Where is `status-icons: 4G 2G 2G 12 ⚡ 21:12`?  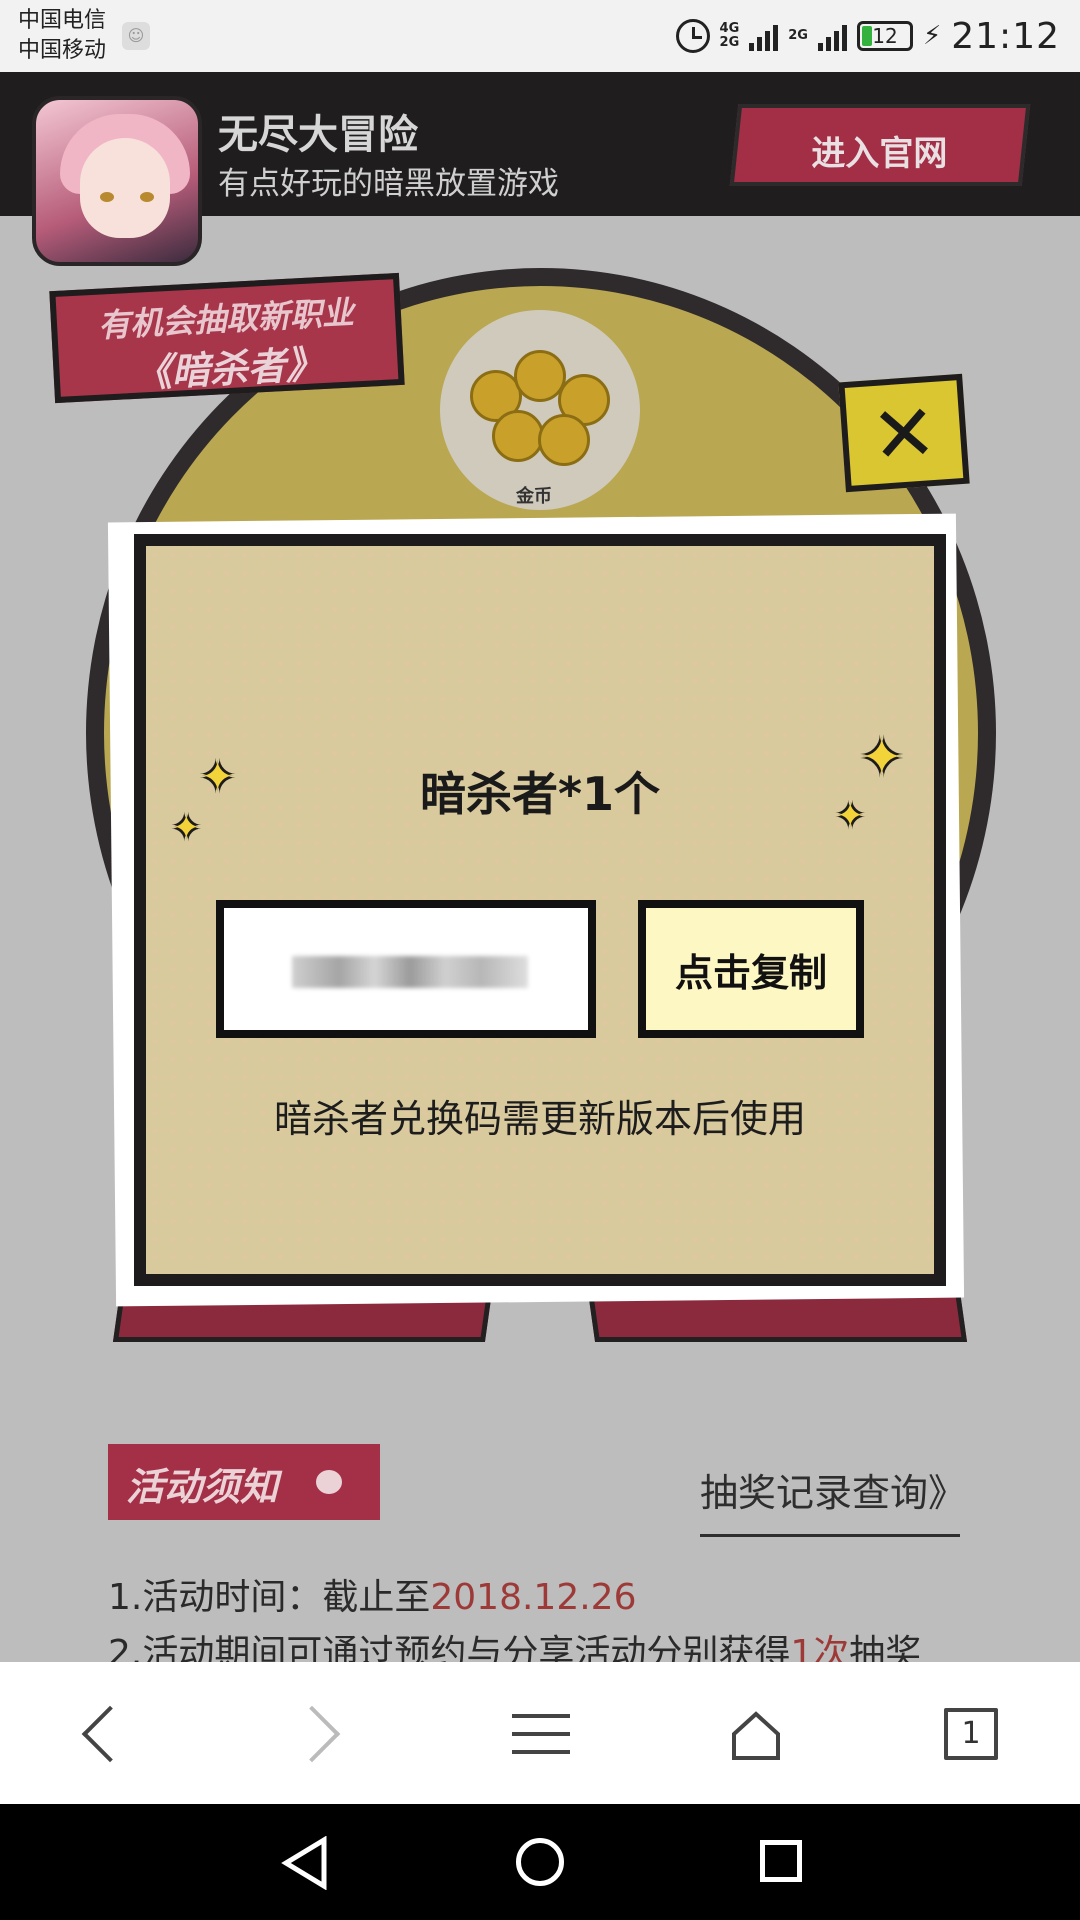
status-icons: 4G 2G 2G 12 ⚡ 21:12 is located at coordinates (867, 36).